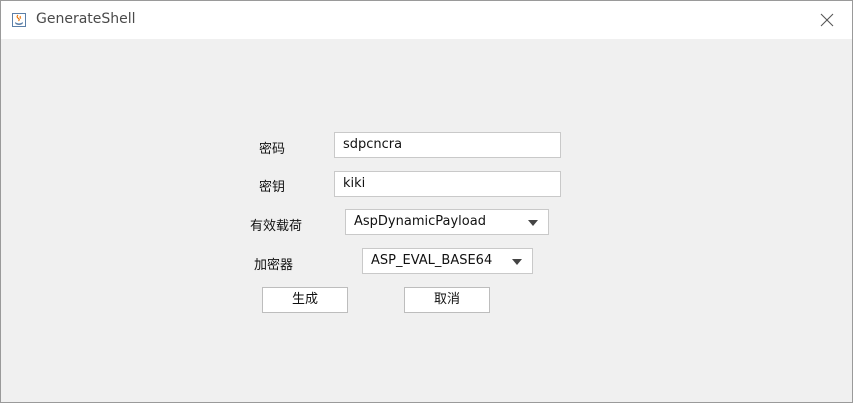 This screenshot has width=853, height=403. I want to click on generate-button: 生成, so click(305, 300).